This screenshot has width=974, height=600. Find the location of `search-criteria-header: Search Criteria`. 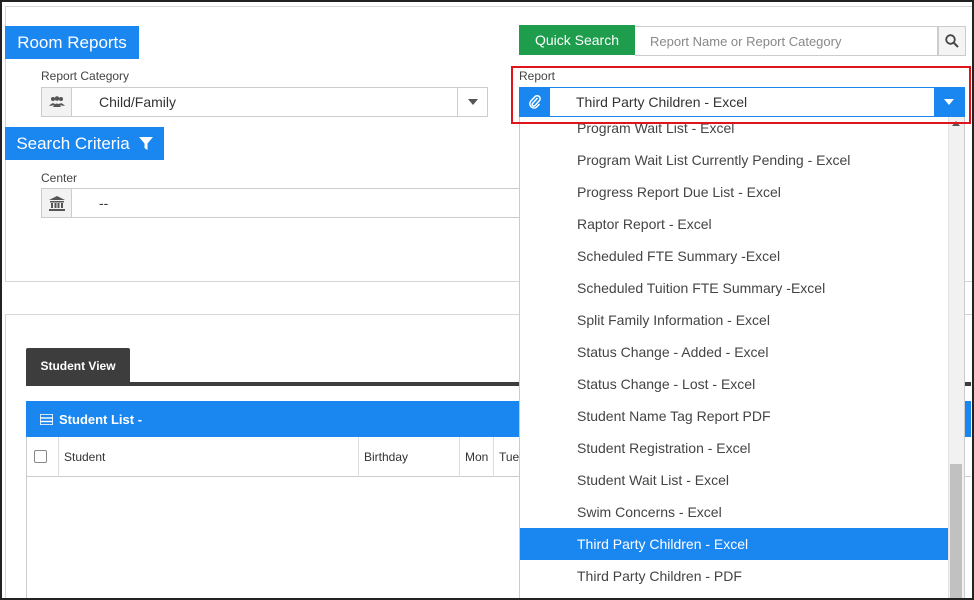

search-criteria-header: Search Criteria is located at coordinates (84, 143).